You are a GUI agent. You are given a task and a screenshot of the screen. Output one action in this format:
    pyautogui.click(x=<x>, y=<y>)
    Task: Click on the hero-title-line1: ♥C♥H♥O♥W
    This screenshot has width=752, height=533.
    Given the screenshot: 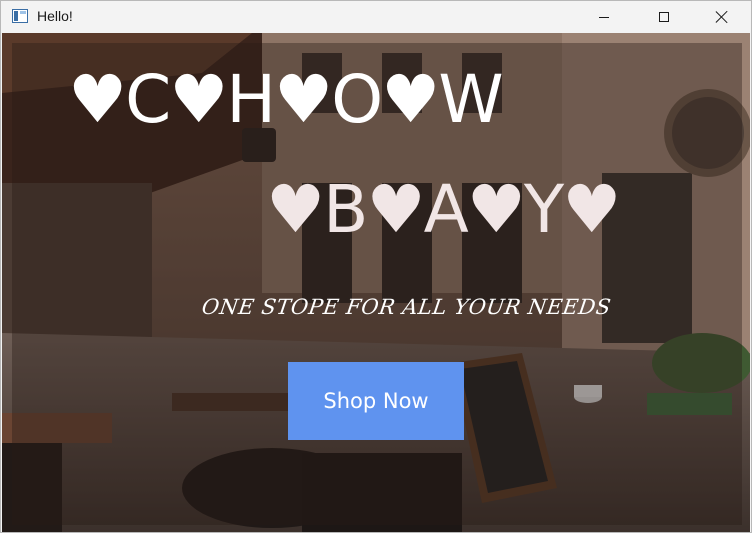 What is the action you would take?
    pyautogui.click(x=286, y=99)
    